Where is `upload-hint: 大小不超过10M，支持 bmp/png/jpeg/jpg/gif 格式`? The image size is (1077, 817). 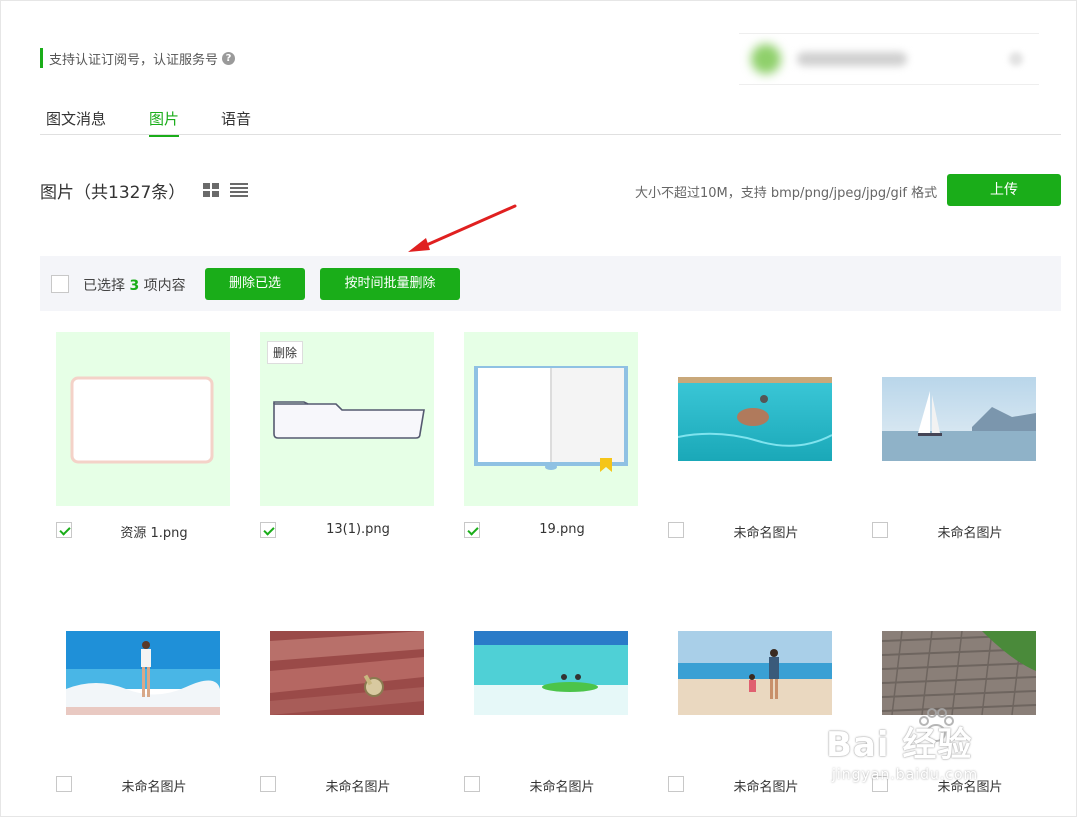 upload-hint: 大小不超过10M，支持 bmp/png/jpeg/jpg/gif 格式 is located at coordinates (786, 193).